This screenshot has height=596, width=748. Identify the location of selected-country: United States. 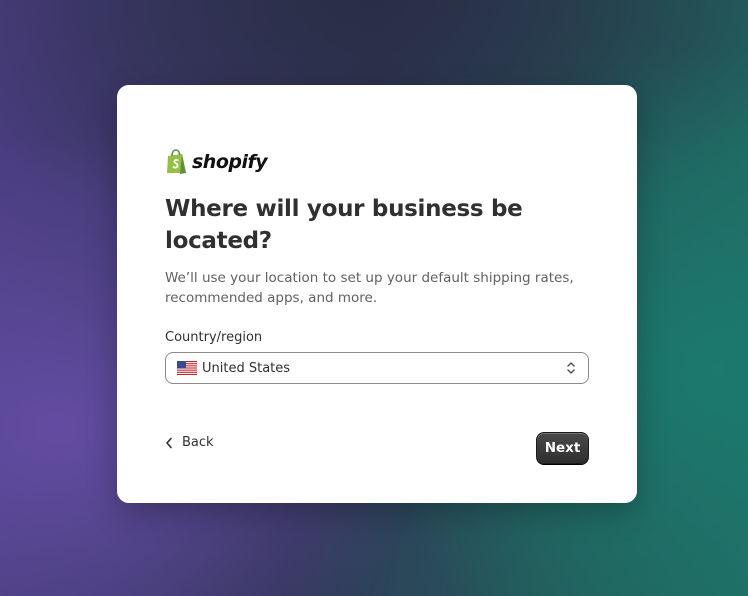
(246, 368).